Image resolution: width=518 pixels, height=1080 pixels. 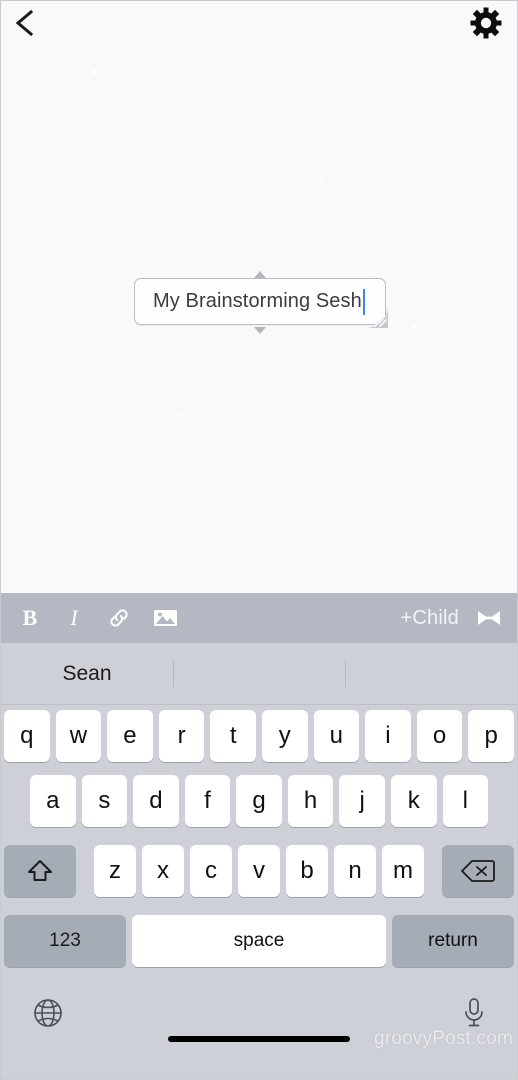 I want to click on prediction-slot-1: Sean, so click(x=87, y=674).